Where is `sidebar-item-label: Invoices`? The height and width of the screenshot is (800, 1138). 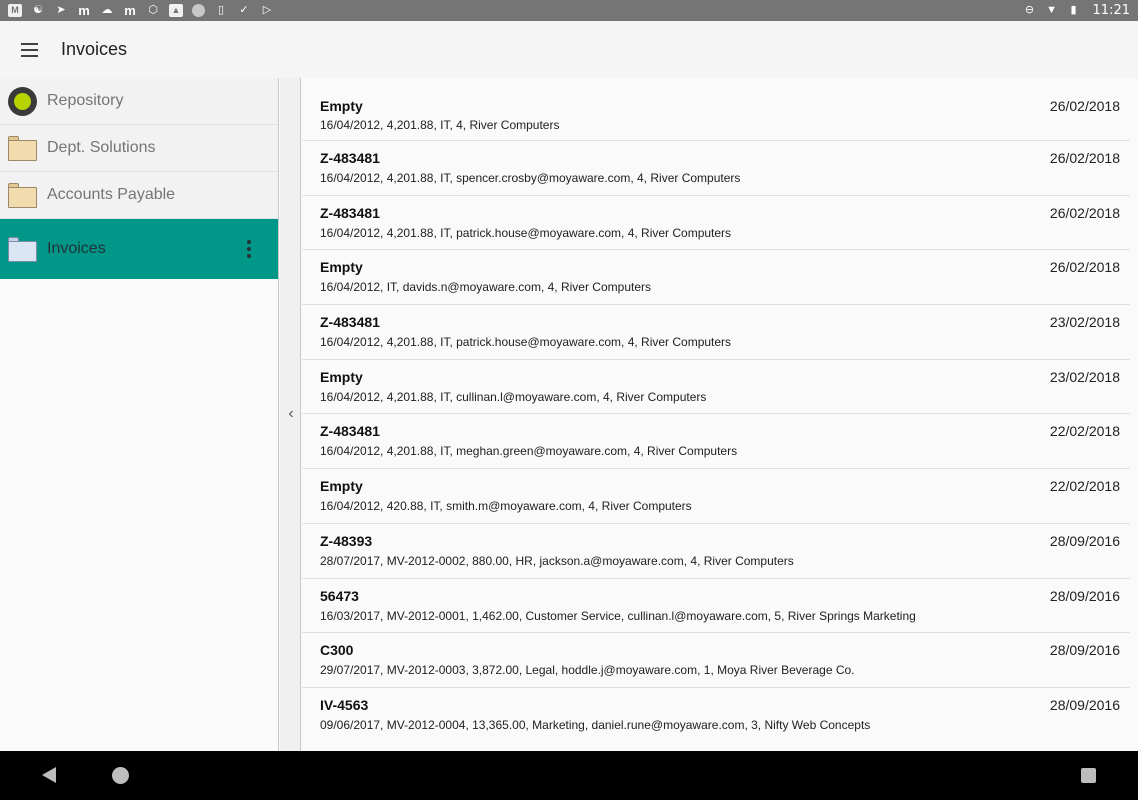
sidebar-item-label: Invoices is located at coordinates (76, 248).